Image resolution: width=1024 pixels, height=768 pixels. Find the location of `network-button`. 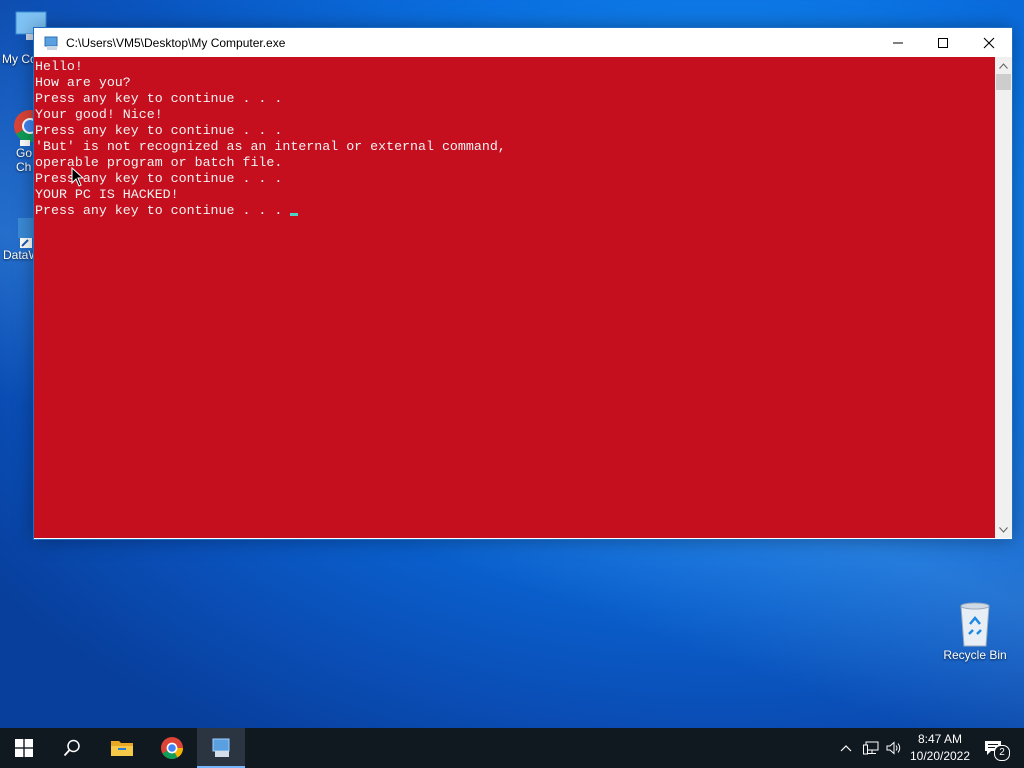

network-button is located at coordinates (871, 748).